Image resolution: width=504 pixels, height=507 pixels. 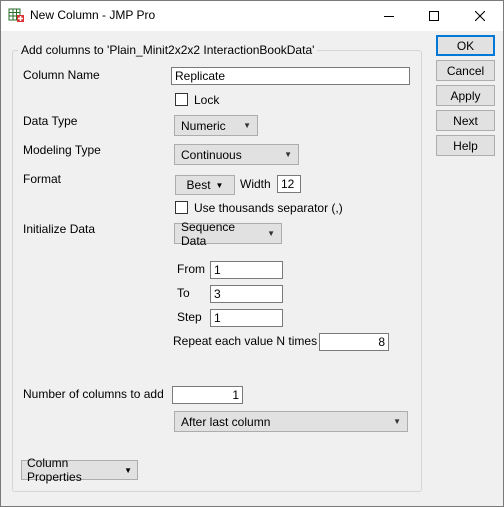 What do you see at coordinates (61, 75) in the screenshot?
I see `column-name-label: Column Name` at bounding box center [61, 75].